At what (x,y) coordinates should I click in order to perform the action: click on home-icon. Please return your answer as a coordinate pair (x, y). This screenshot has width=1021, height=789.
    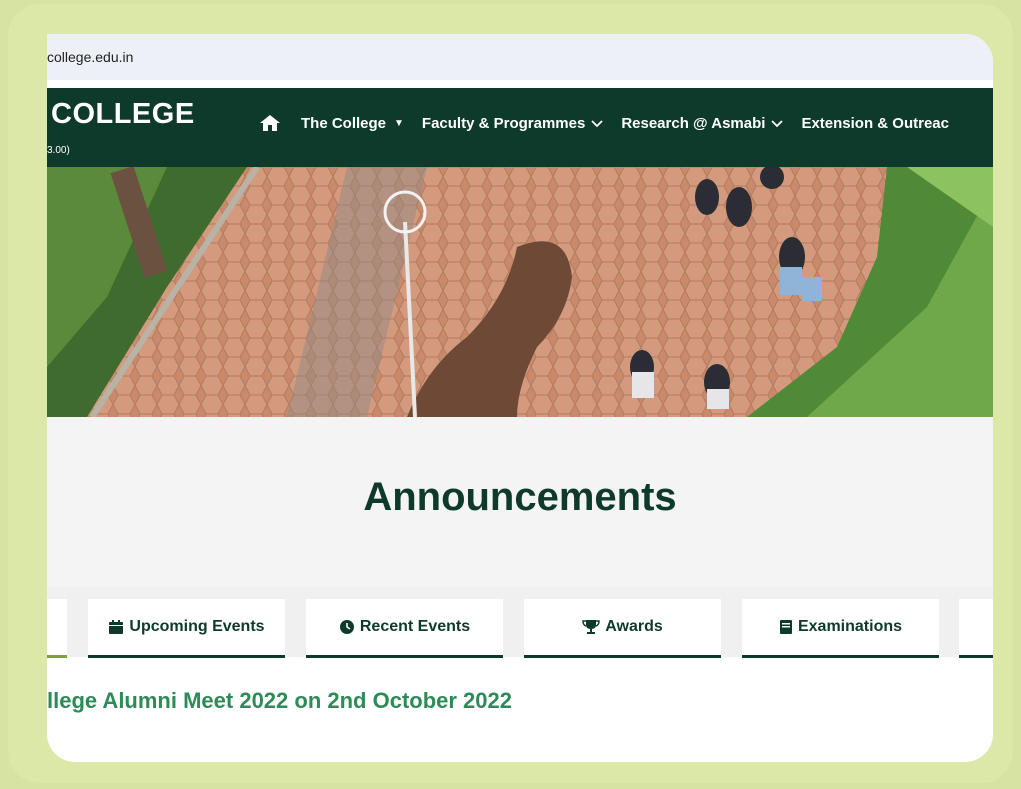
    Looking at the image, I should click on (270, 123).